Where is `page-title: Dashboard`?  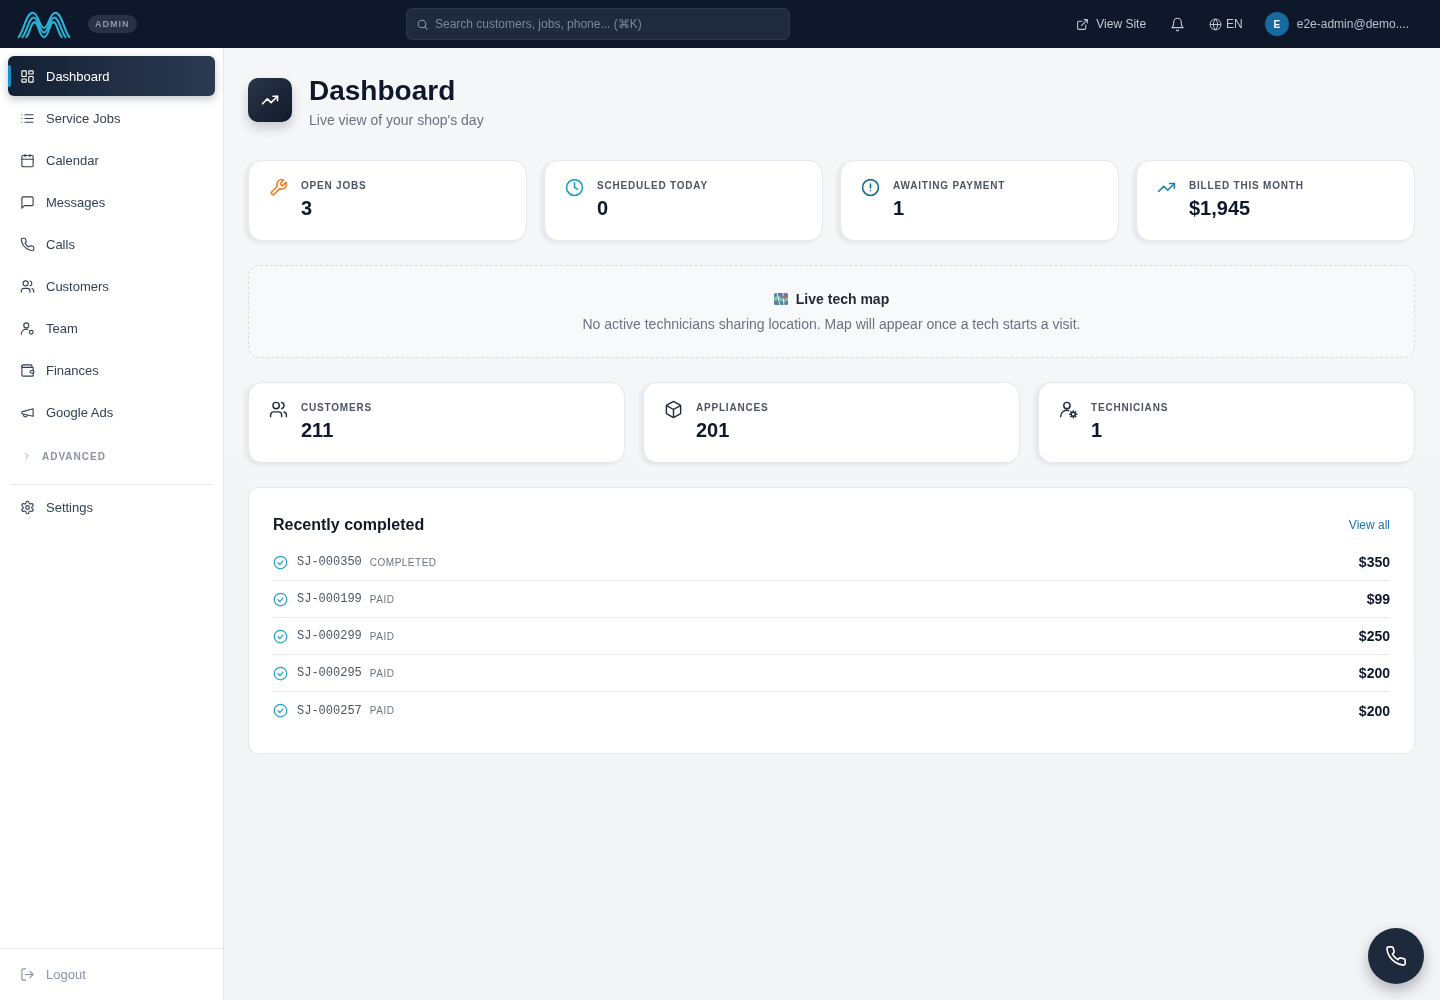 page-title: Dashboard is located at coordinates (383, 91).